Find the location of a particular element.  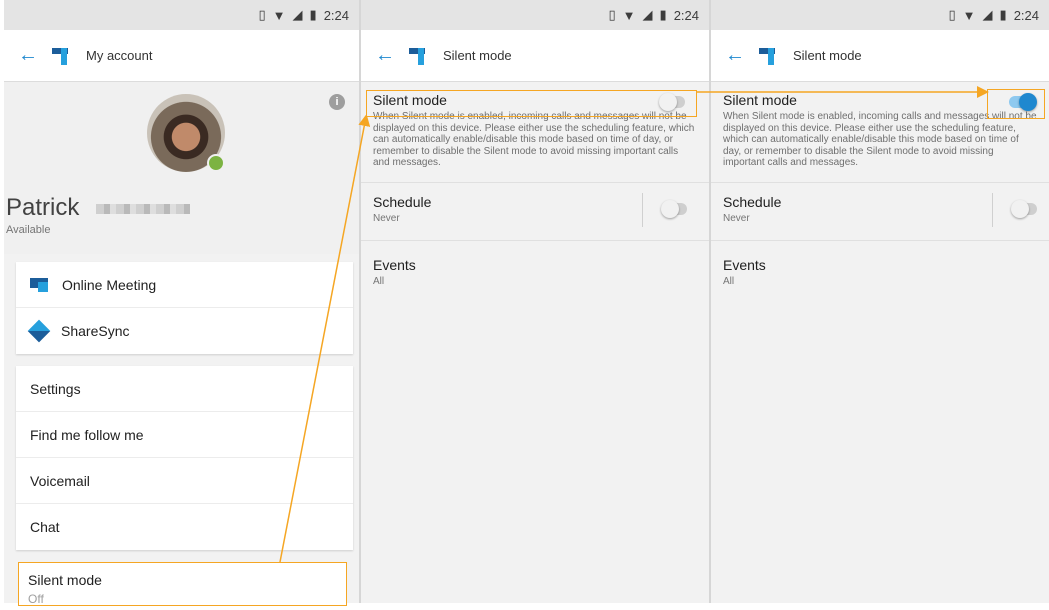

online-meeting-label: Online Meeting is located at coordinates (109, 284).